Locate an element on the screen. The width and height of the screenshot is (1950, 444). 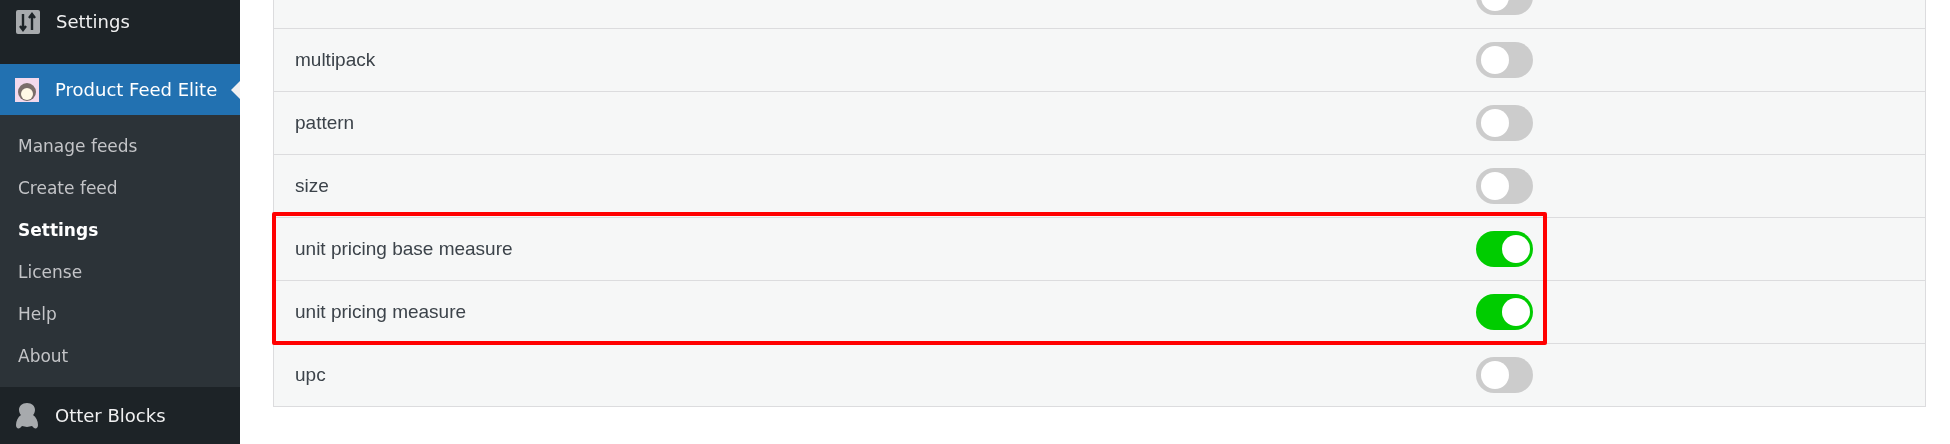
otter-icon is located at coordinates (27, 415).